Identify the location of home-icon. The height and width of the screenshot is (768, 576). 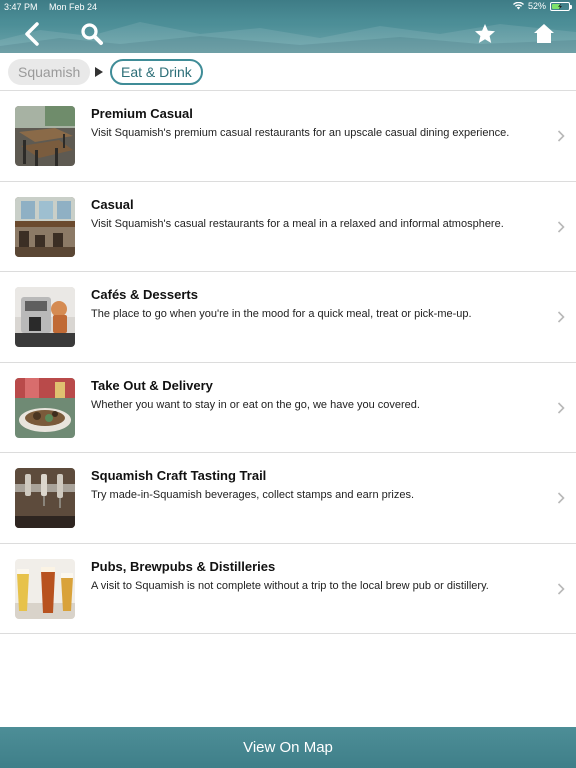
(544, 33).